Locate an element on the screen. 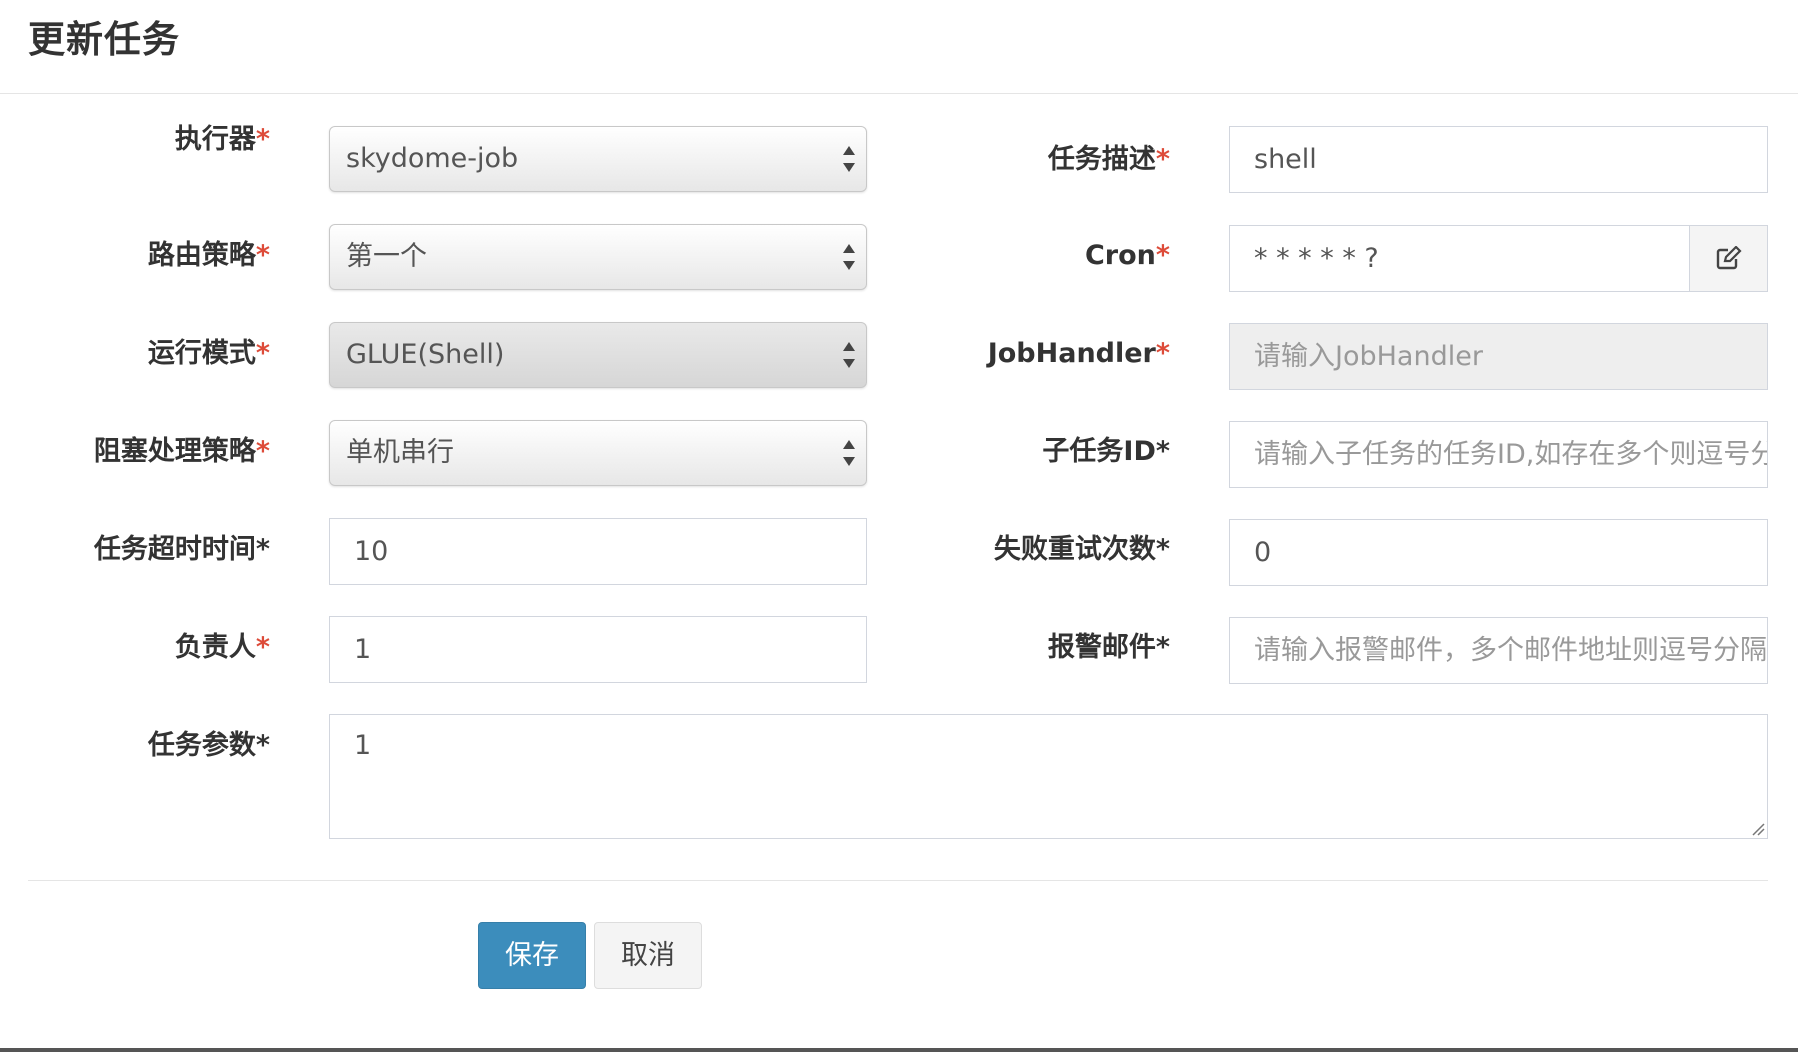 This screenshot has height=1052, width=1798. dialog-title: 更新任务 is located at coordinates (104, 39).